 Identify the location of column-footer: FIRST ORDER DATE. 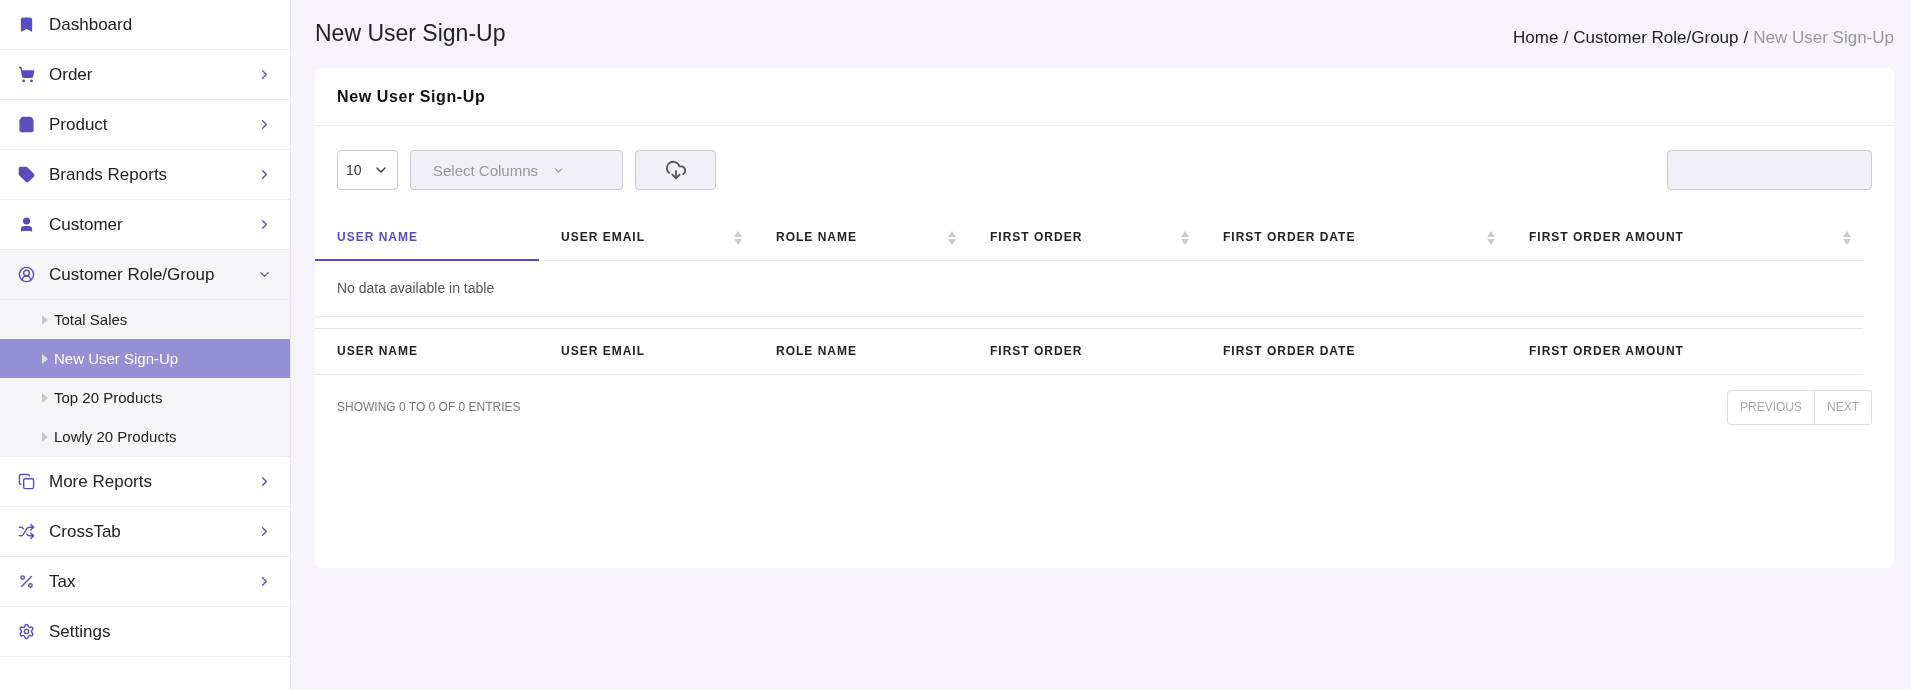
(1354, 351).